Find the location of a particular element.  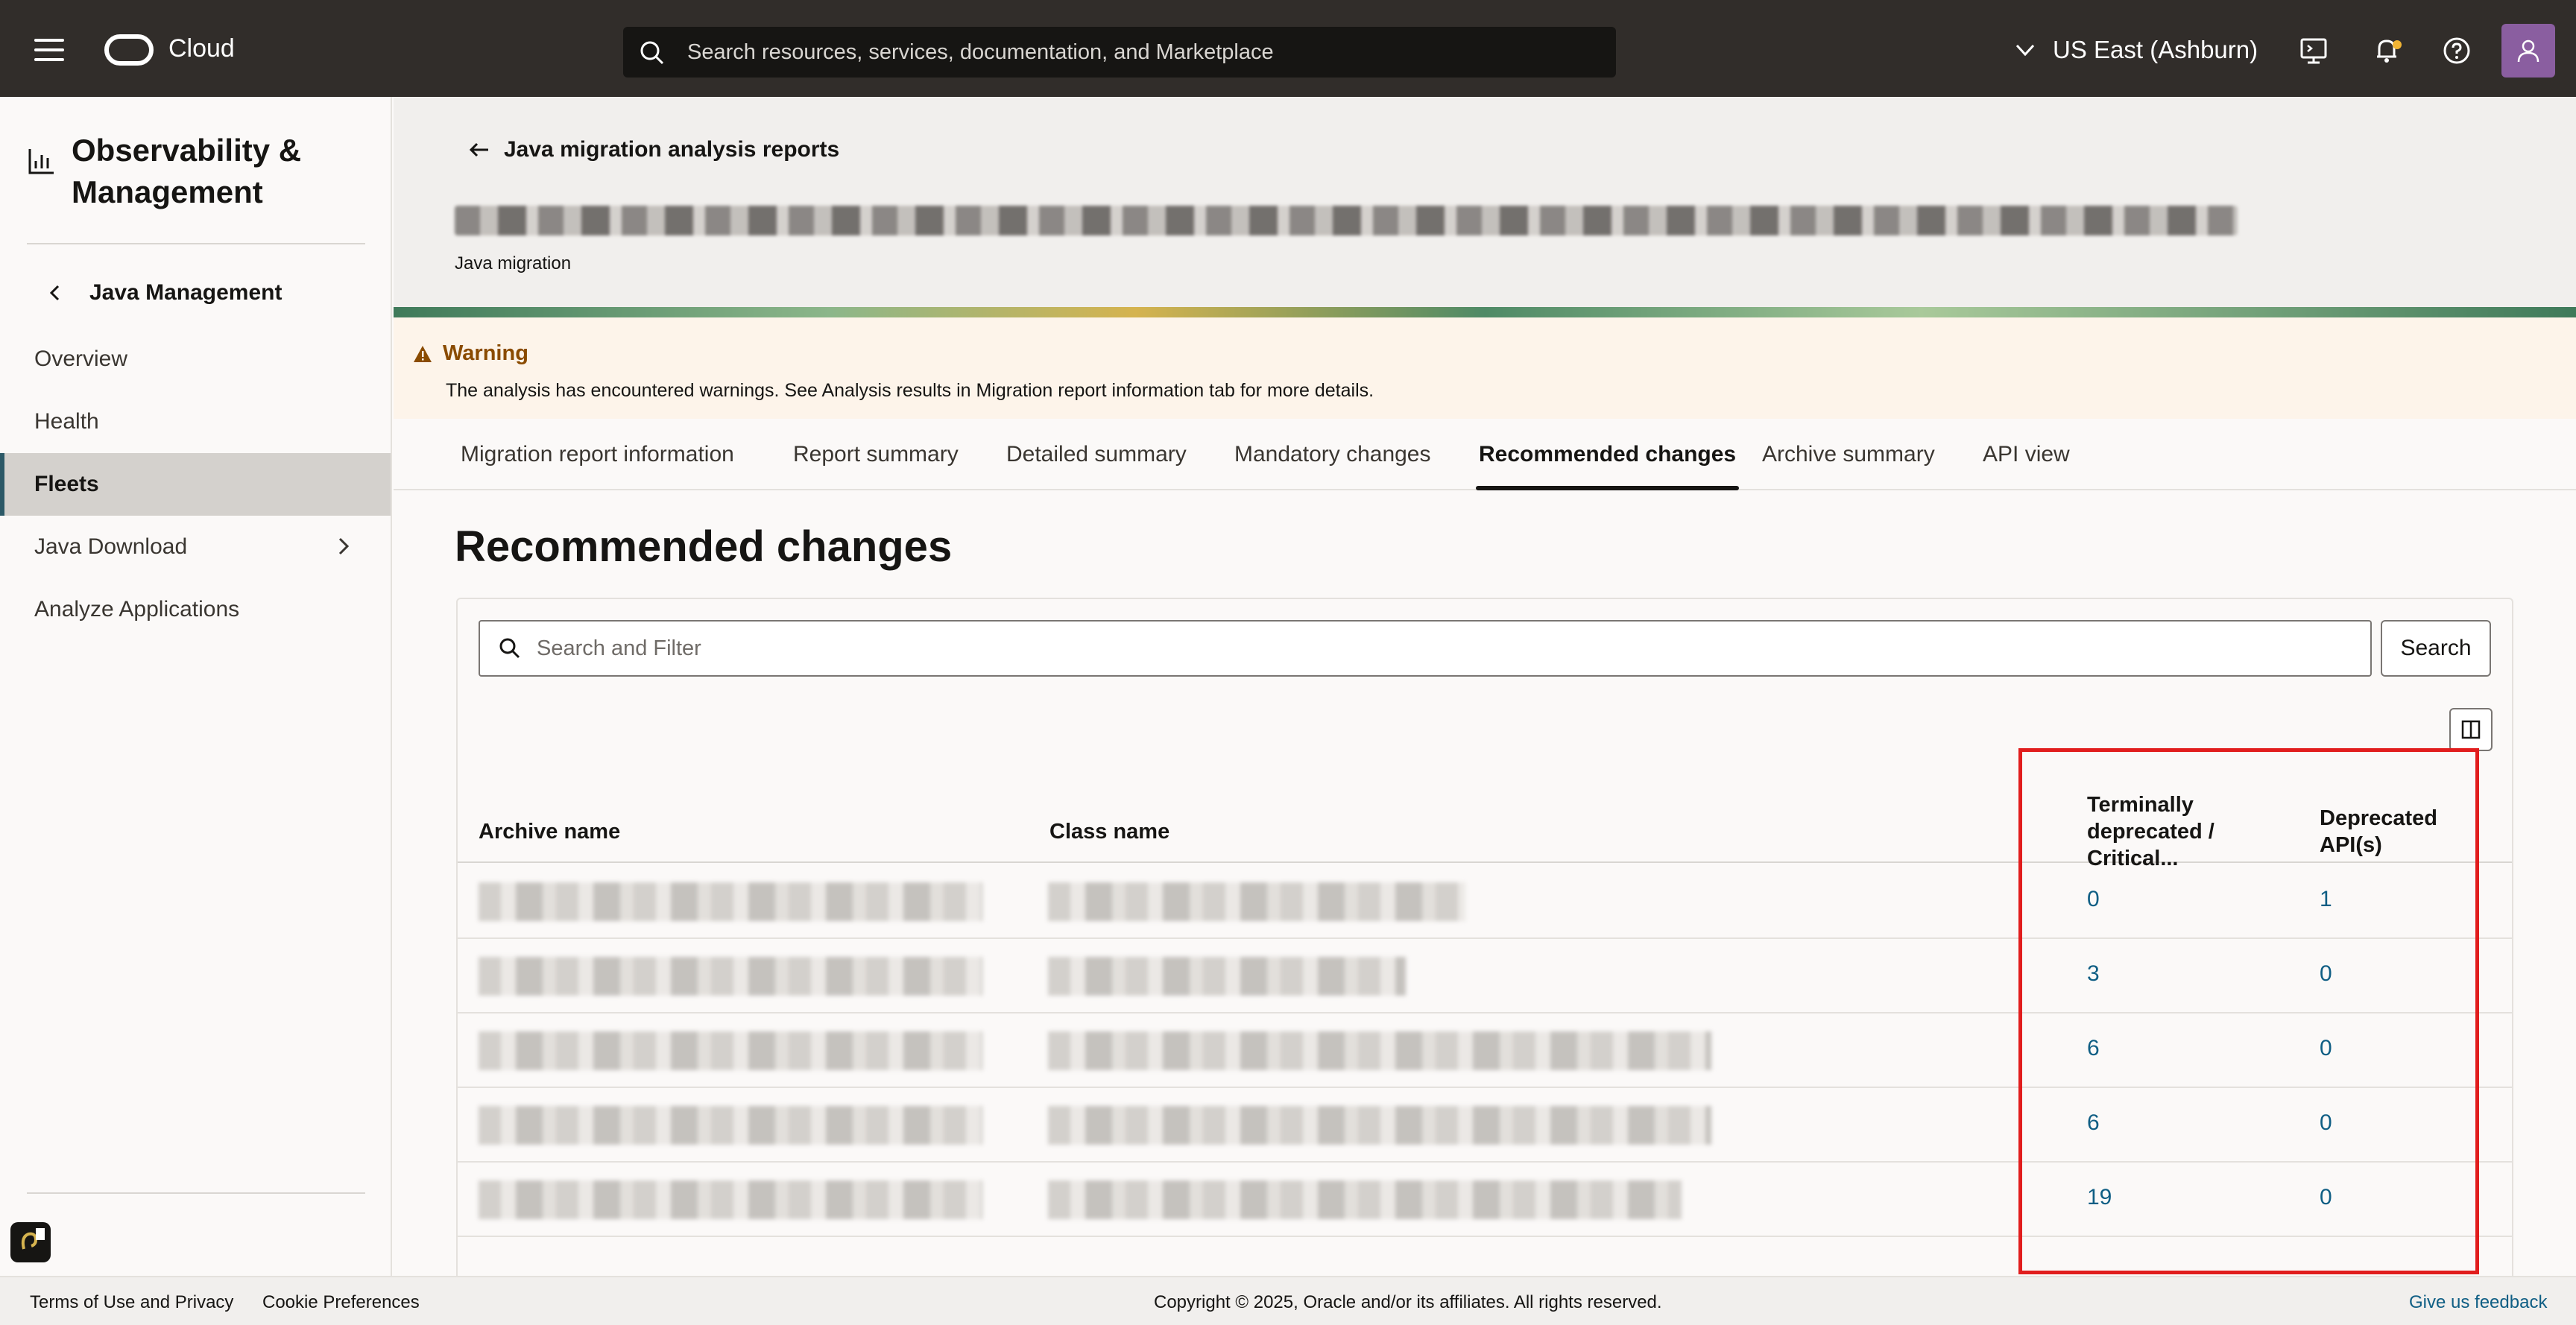

tab-recommended-changes: Recommended changes is located at coordinates (1608, 454).